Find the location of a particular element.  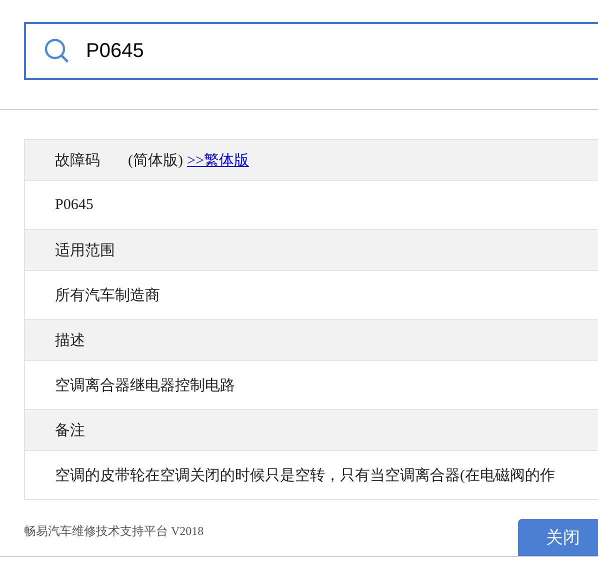

close-button: 关闭 is located at coordinates (558, 537).